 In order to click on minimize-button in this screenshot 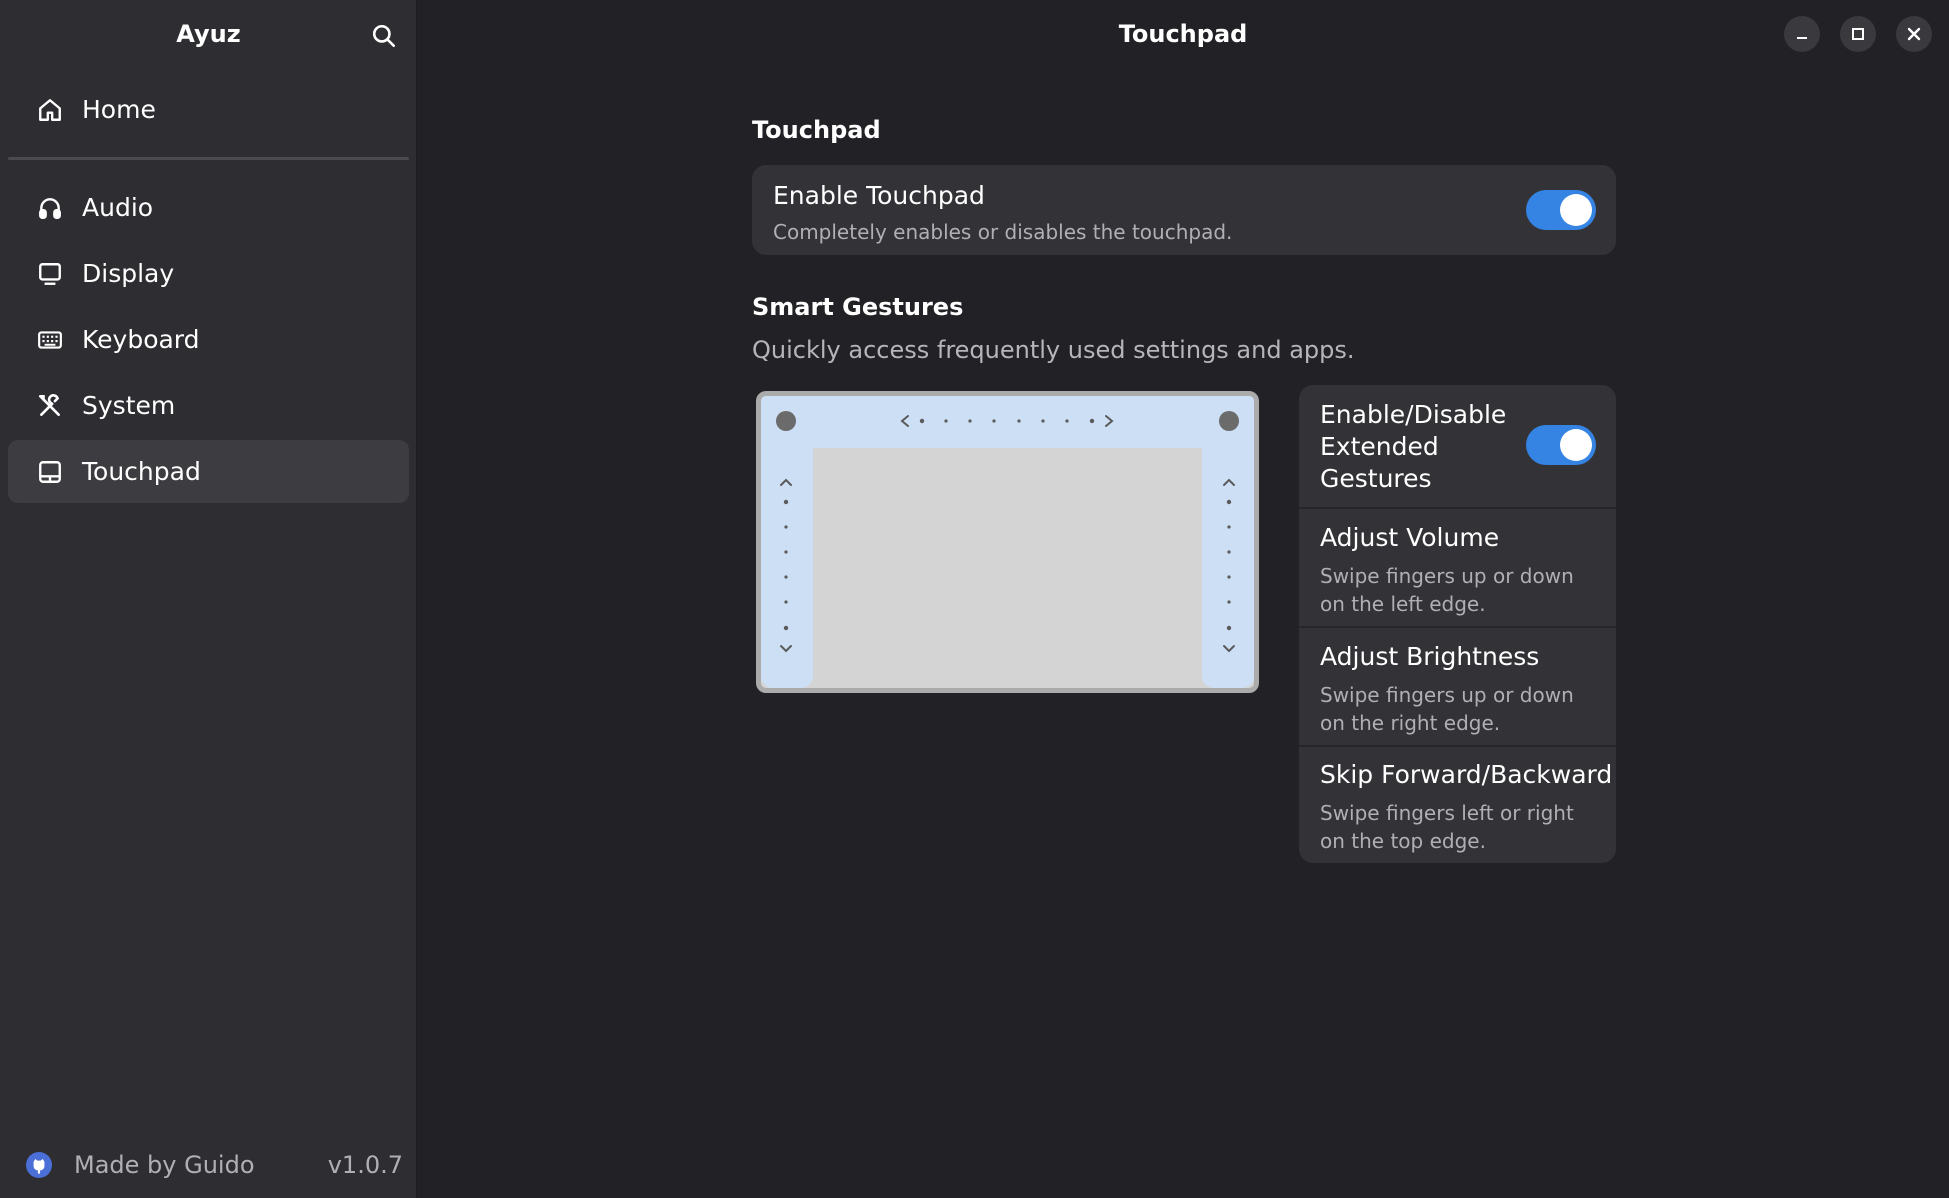, I will do `click(1802, 34)`.